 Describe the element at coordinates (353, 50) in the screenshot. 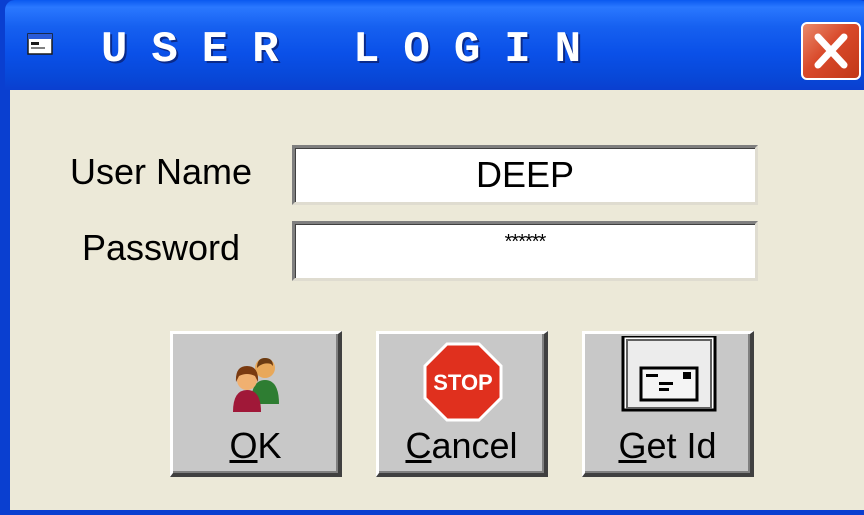

I see `window-title: USER LOGIN` at that location.